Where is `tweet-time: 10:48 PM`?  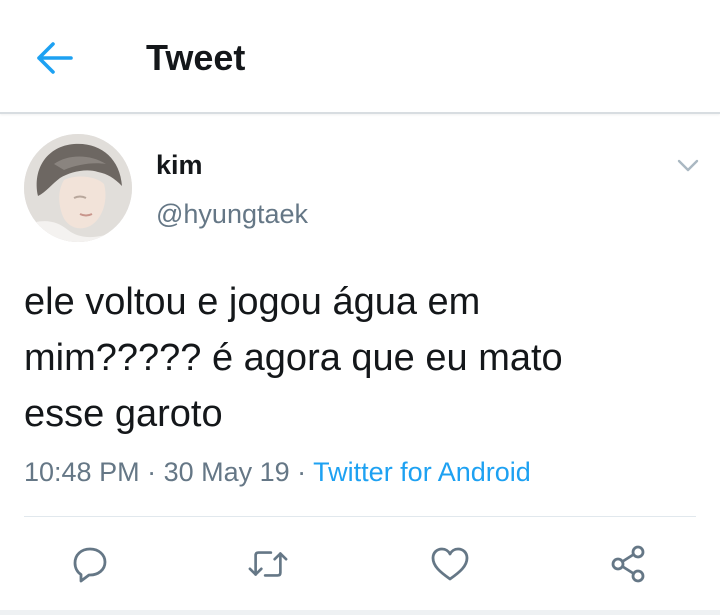
tweet-time: 10:48 PM is located at coordinates (82, 472).